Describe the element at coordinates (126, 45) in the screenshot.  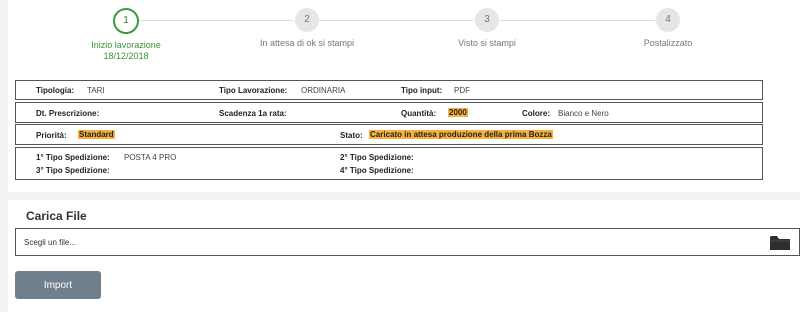
I see `step-label: Inizio lavorazione` at that location.